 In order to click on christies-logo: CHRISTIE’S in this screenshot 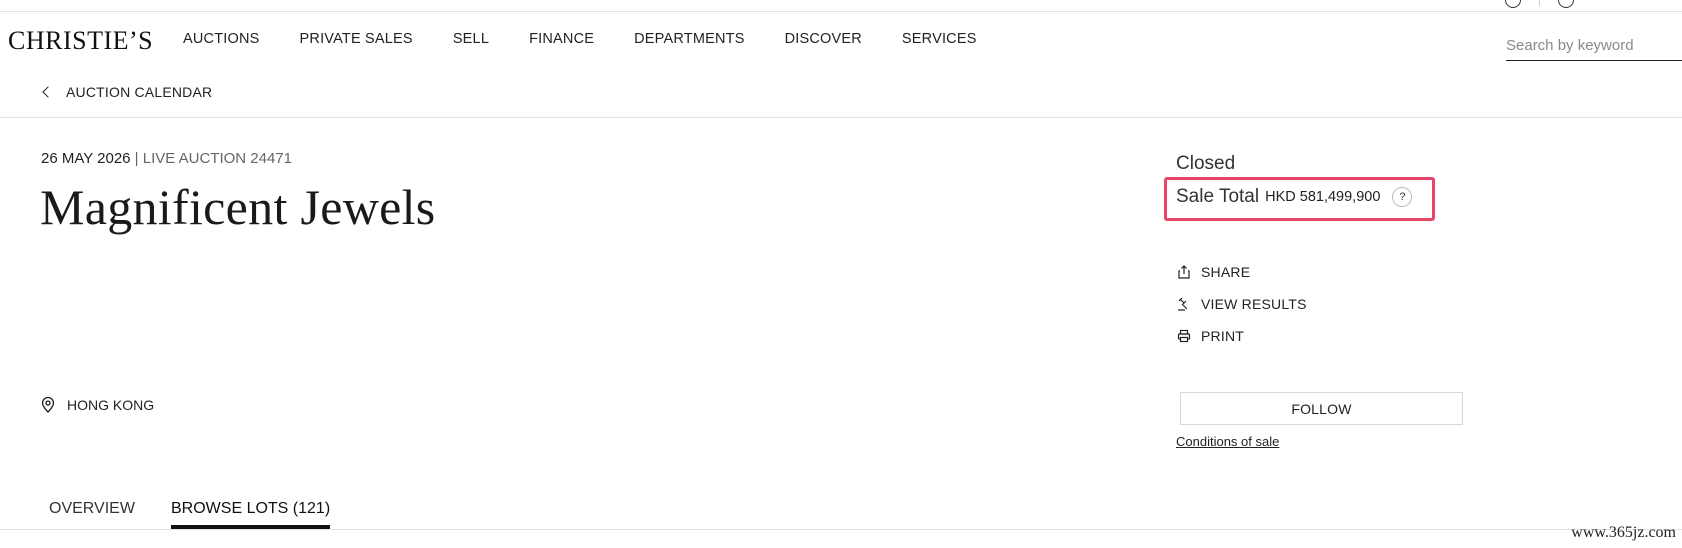, I will do `click(80, 41)`.